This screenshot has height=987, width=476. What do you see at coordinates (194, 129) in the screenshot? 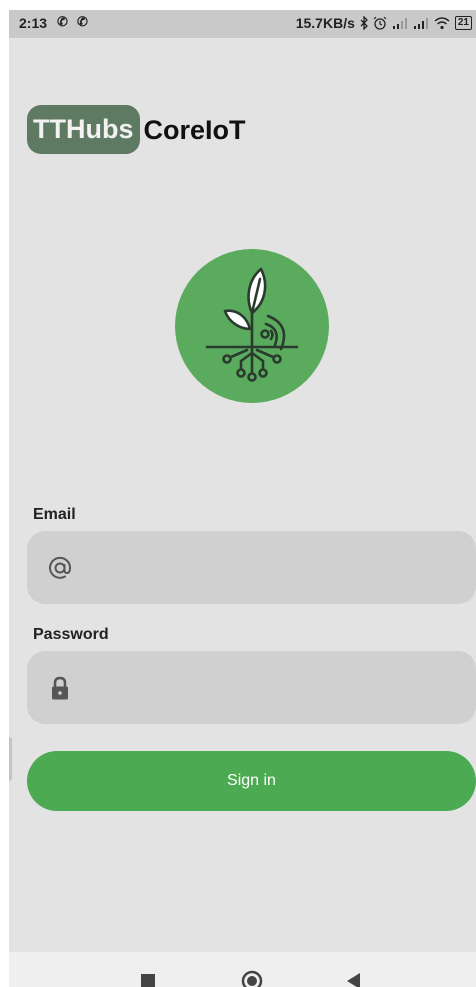
I see `brand-name: CoreIoT` at bounding box center [194, 129].